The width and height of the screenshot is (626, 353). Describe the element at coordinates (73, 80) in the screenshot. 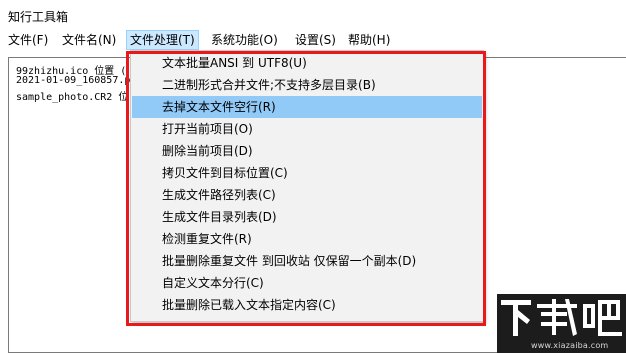

I see `text-line: 2021-01-09_160857.p` at that location.